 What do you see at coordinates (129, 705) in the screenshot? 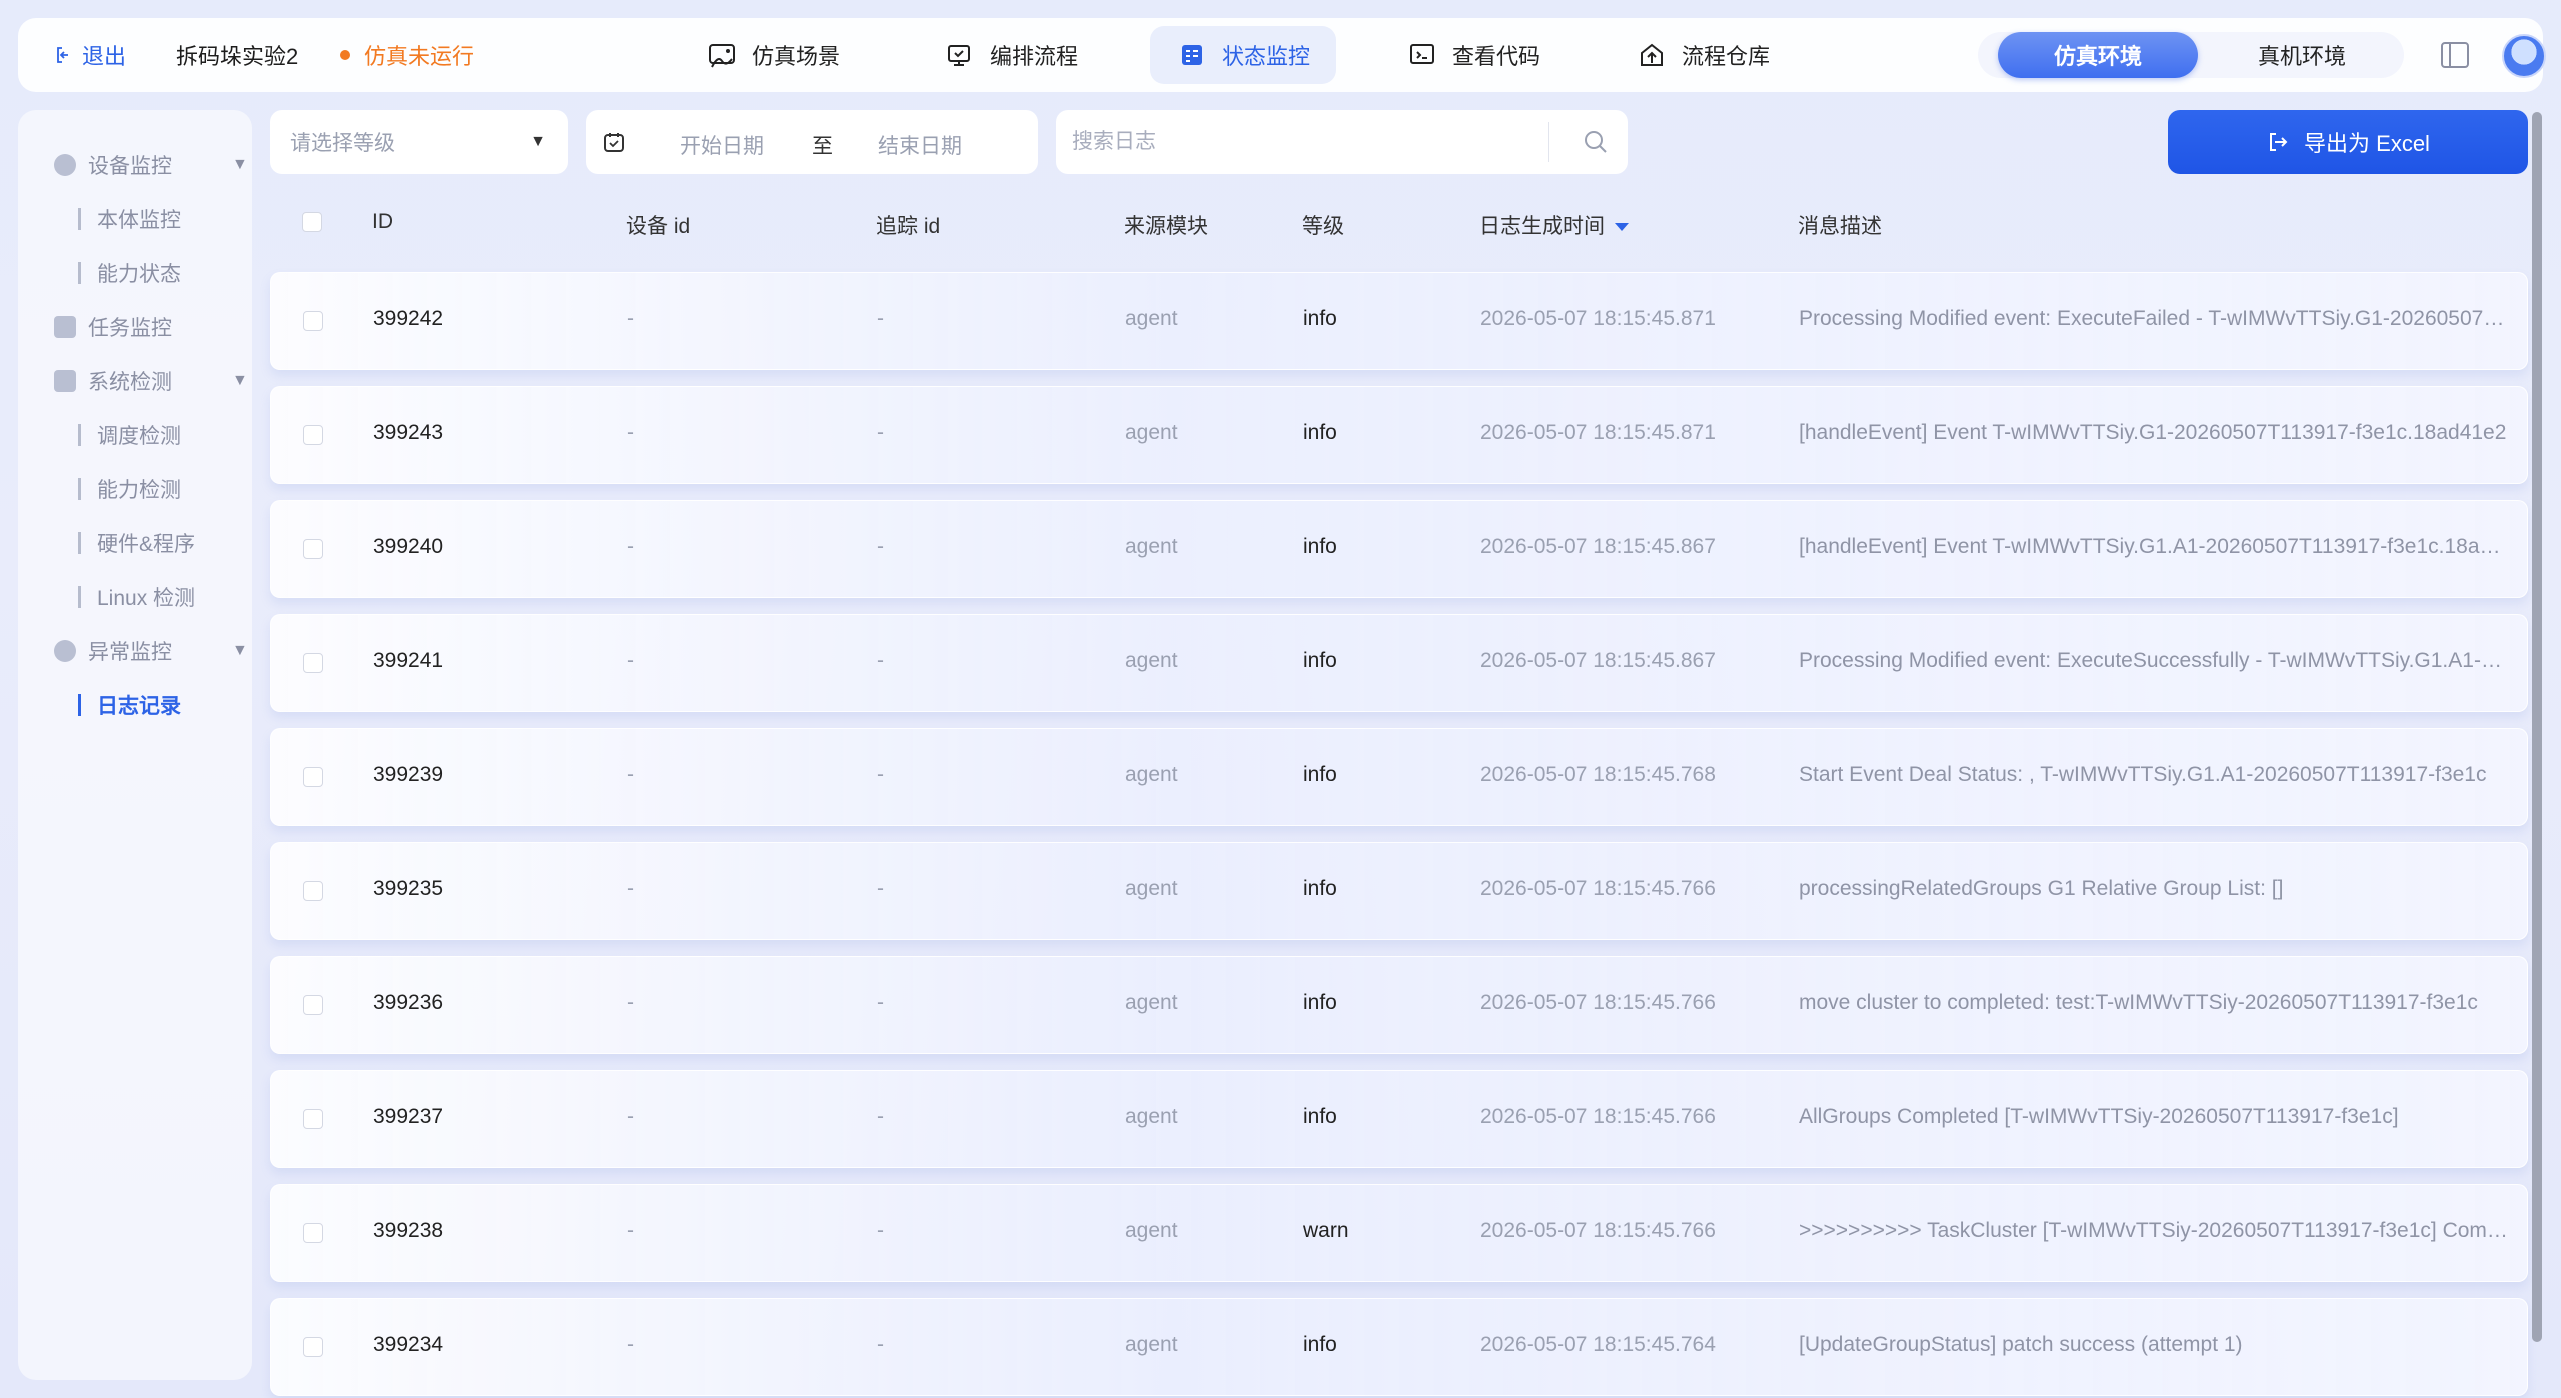
I see `sidebar-item-log-records: 日志记录` at bounding box center [129, 705].